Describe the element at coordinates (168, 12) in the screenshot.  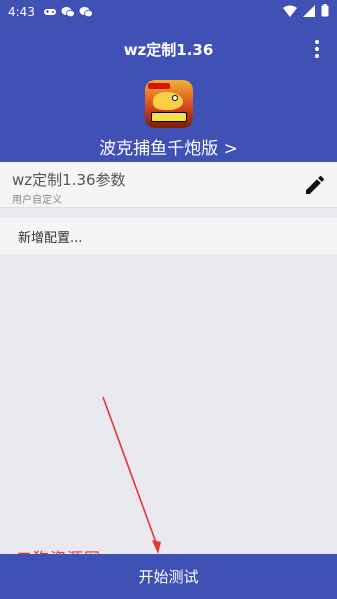
I see `status-bar: 4:43` at that location.